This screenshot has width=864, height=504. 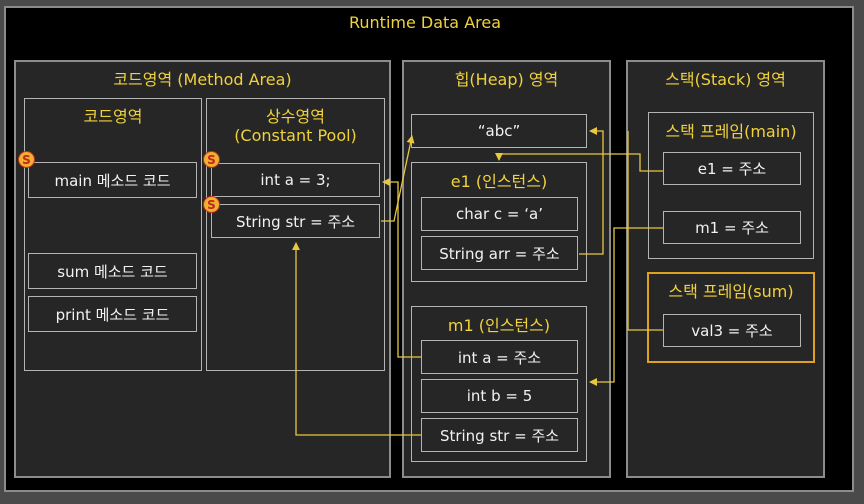 What do you see at coordinates (356, 339) in the screenshot?
I see `arrow-m1-str-to-const` at bounding box center [356, 339].